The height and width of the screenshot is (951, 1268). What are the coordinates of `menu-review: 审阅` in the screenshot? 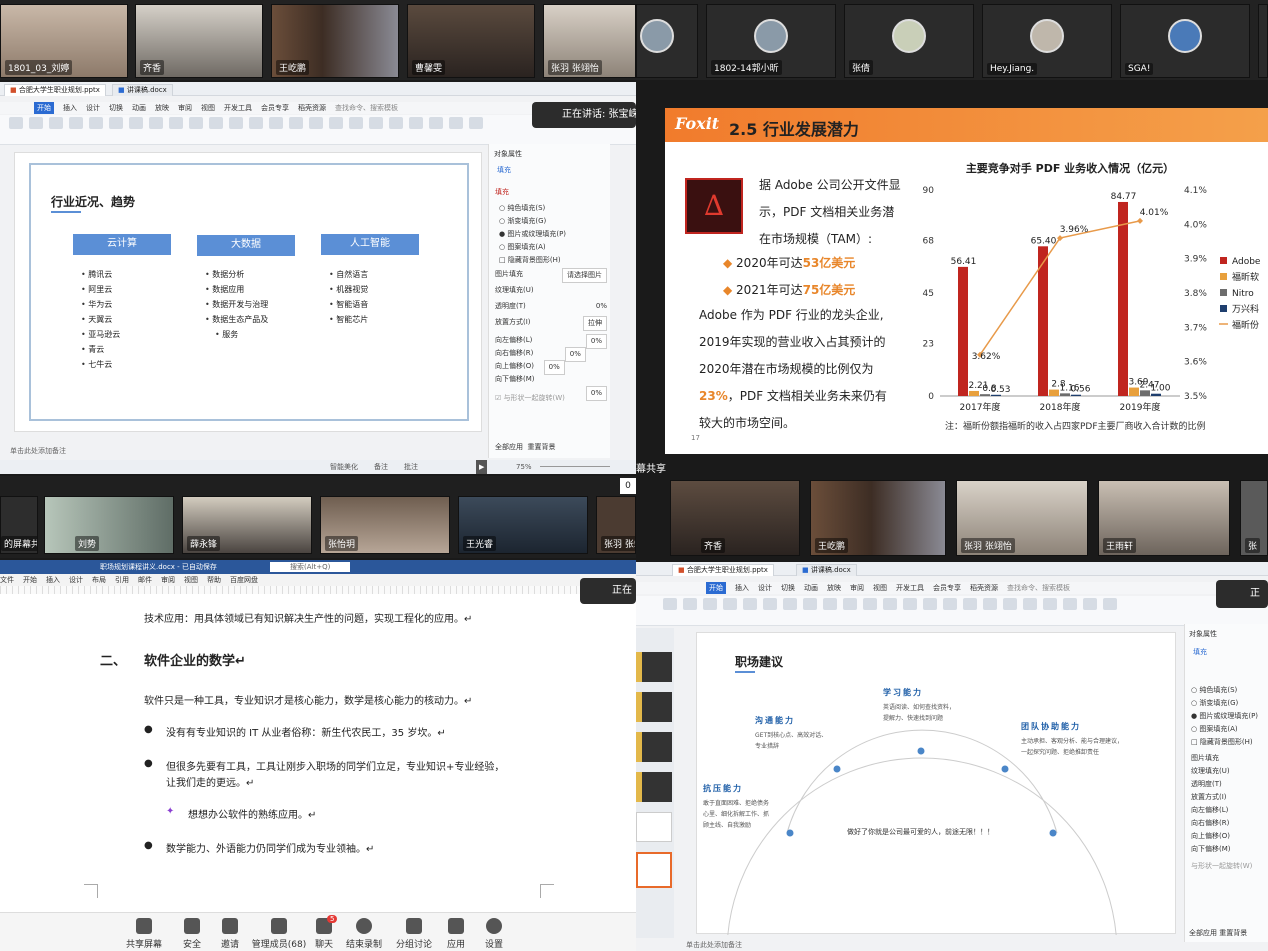 It's located at (185, 108).